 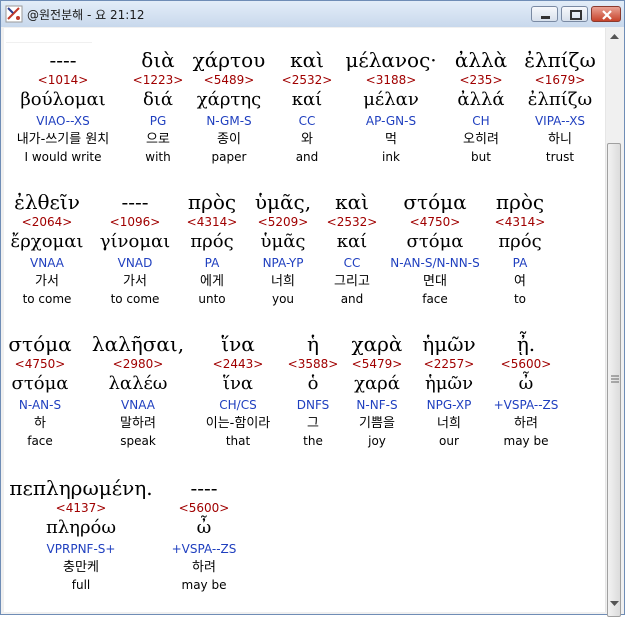 I want to click on korean-gloss: 면대, so click(x=435, y=281).